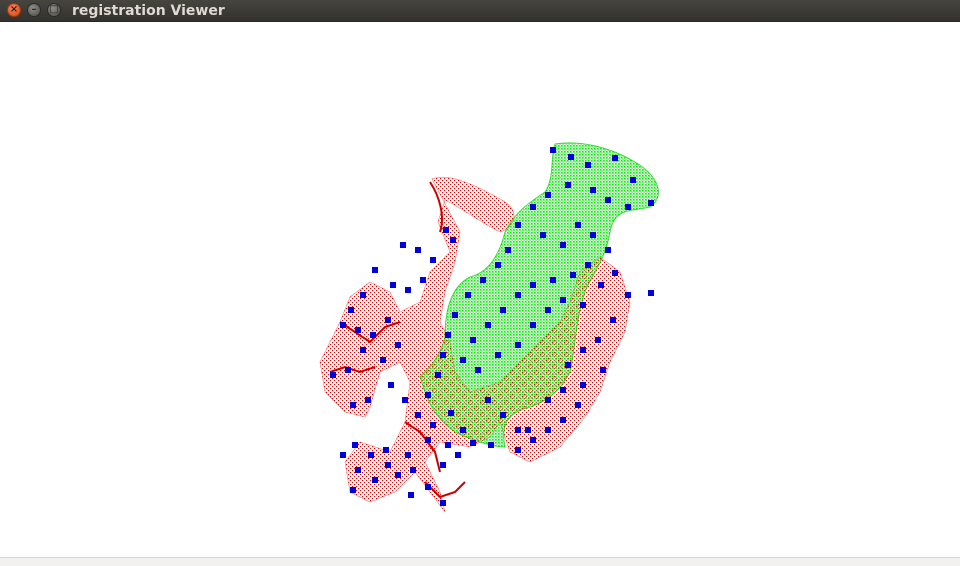 Image resolution: width=960 pixels, height=566 pixels. I want to click on close-icon: ×, so click(14, 10).